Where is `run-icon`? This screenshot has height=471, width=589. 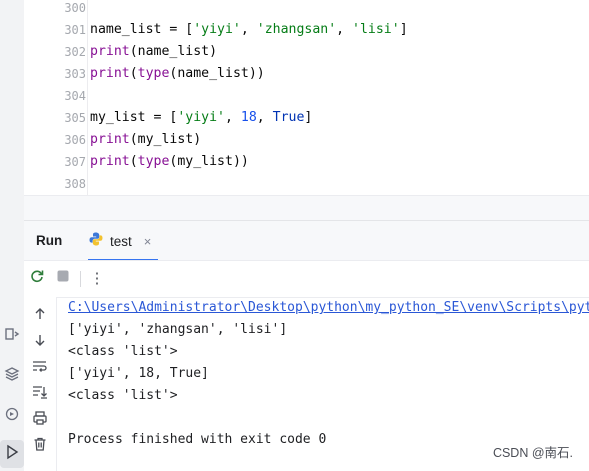 run-icon is located at coordinates (12, 454).